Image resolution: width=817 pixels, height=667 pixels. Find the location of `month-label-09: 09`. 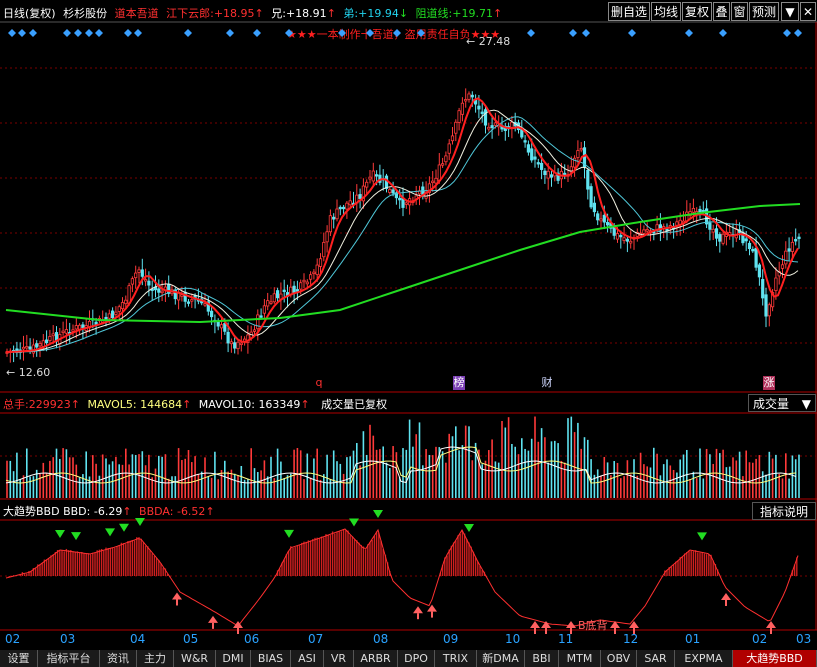

month-label-09: 09 is located at coordinates (451, 639).